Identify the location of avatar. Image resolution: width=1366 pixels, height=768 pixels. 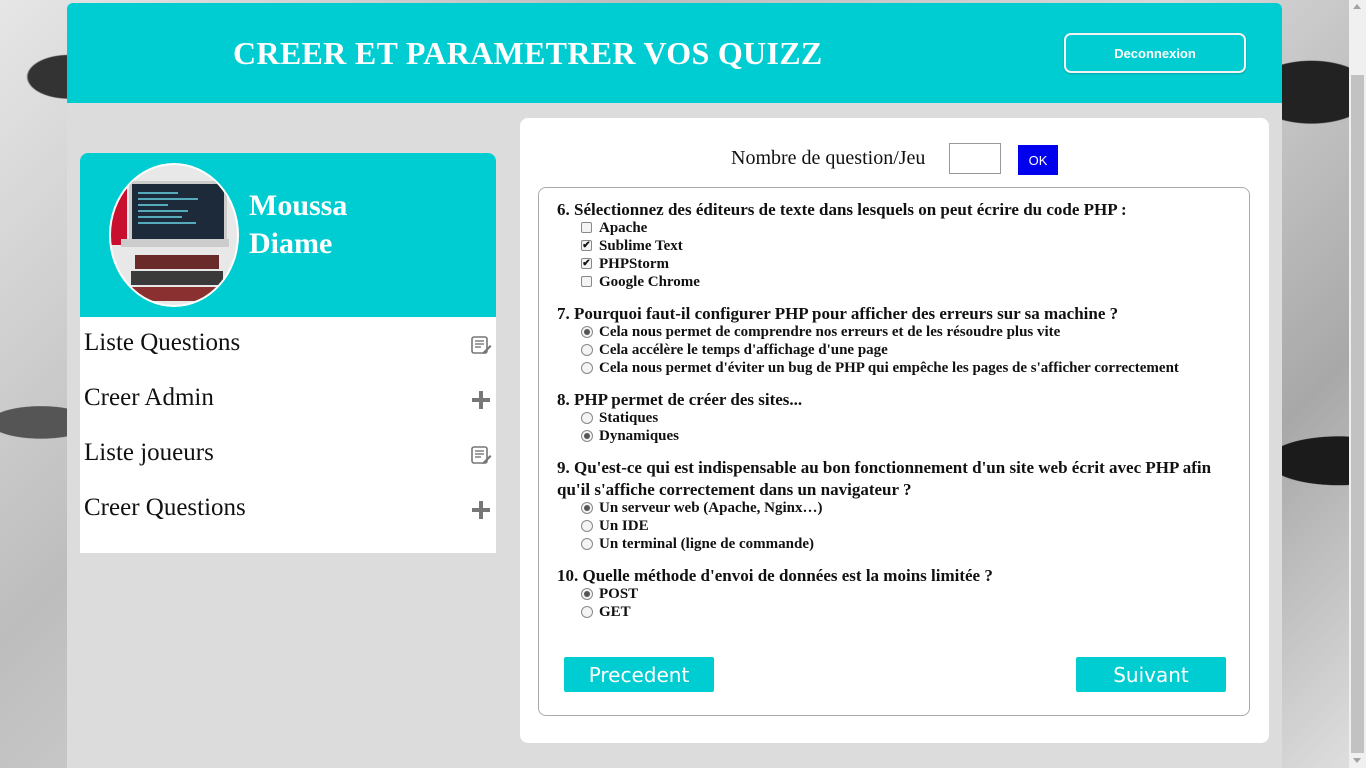
(174, 235).